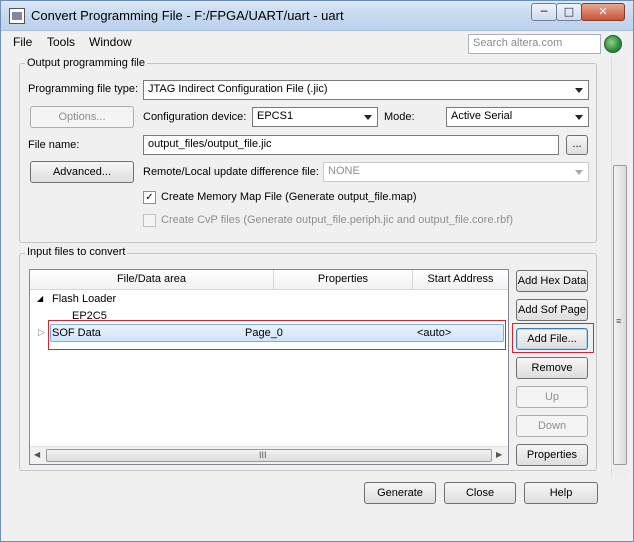 The image size is (634, 542). I want to click on triangle-right-icon: ▷, so click(41, 332).